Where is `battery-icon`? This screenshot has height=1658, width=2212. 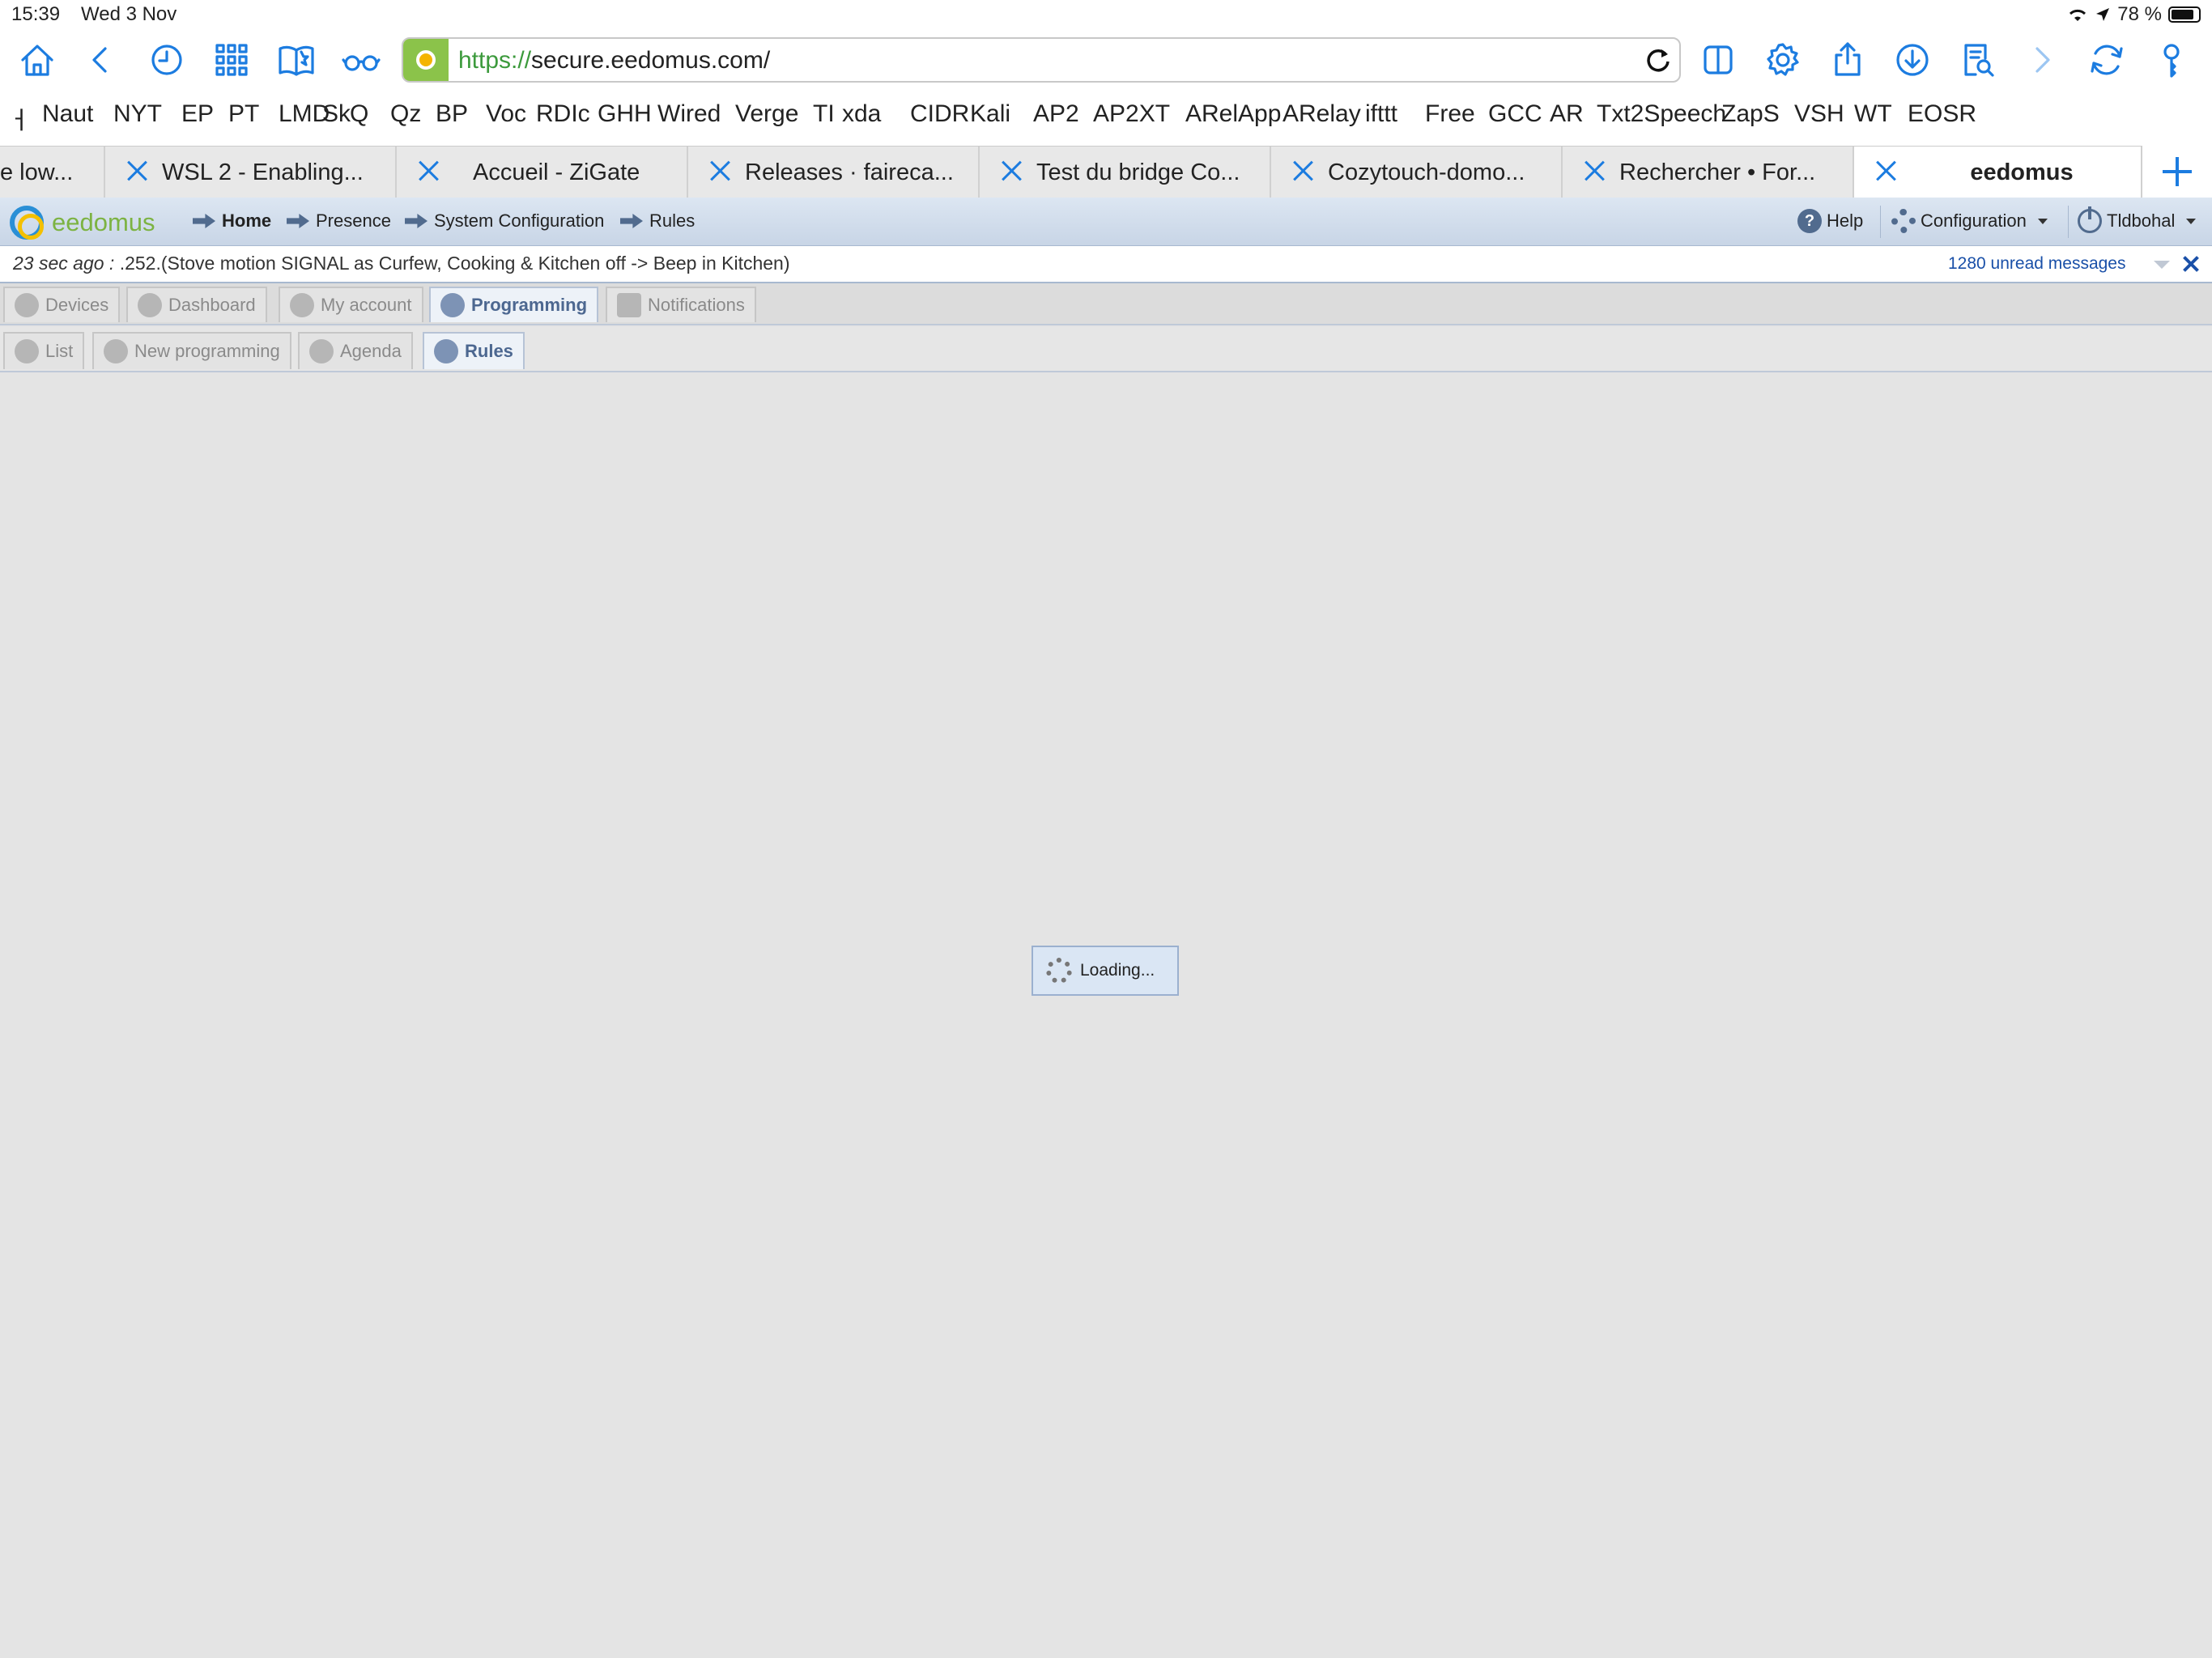
battery-icon is located at coordinates (2184, 14).